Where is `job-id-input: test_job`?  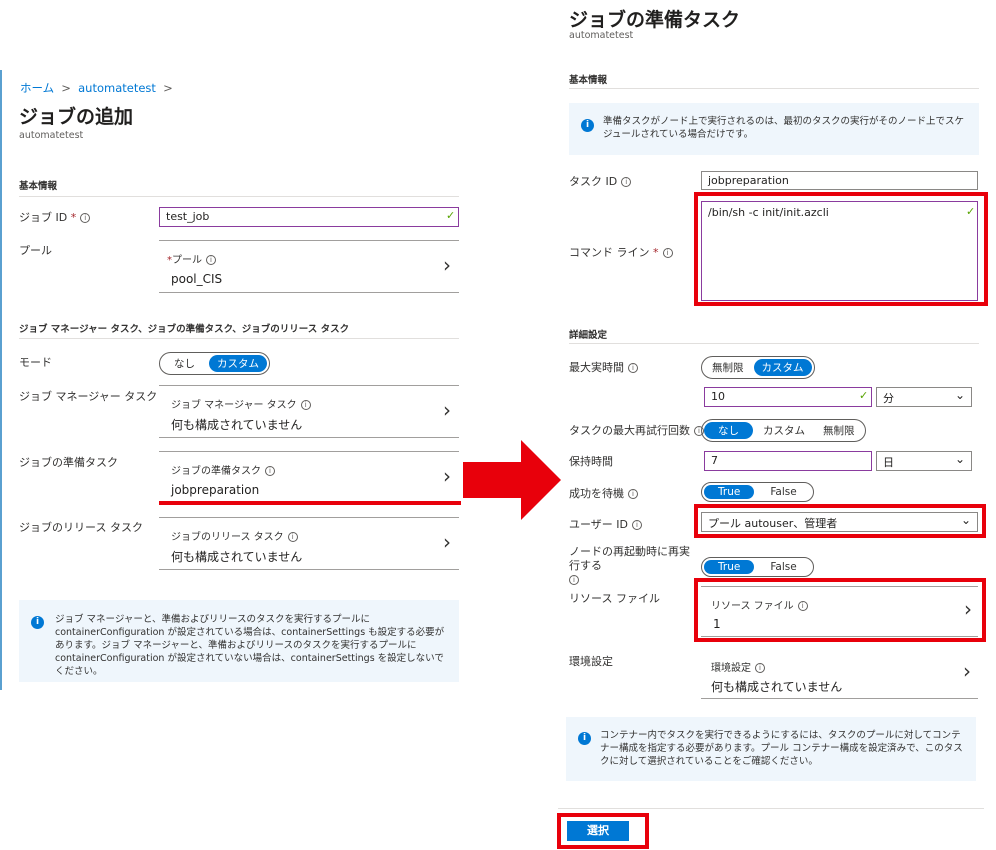
job-id-input: test_job is located at coordinates (309, 217).